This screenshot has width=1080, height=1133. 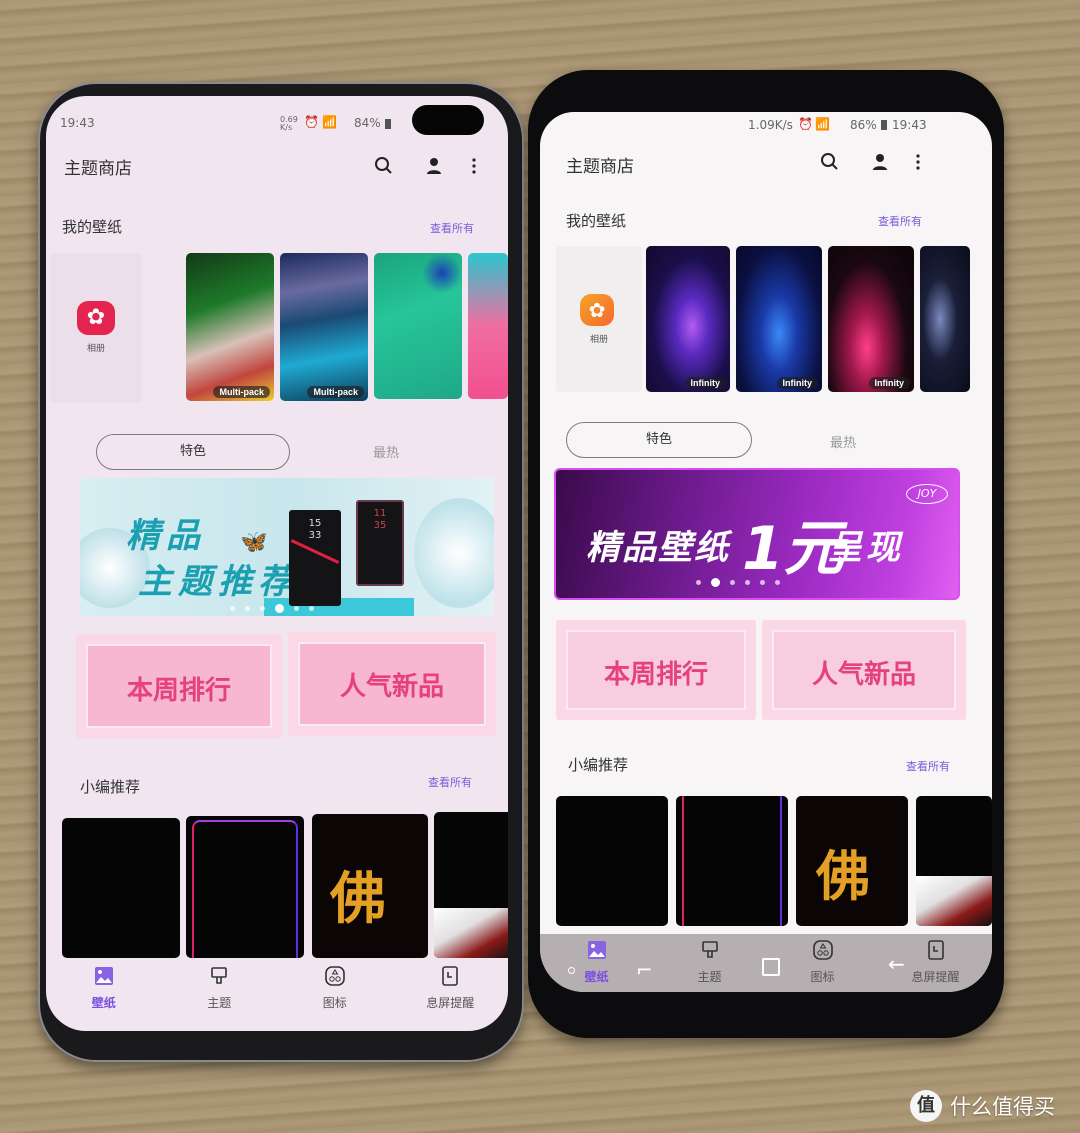 I want to click on battery-percent: 86%, so click(x=863, y=125).